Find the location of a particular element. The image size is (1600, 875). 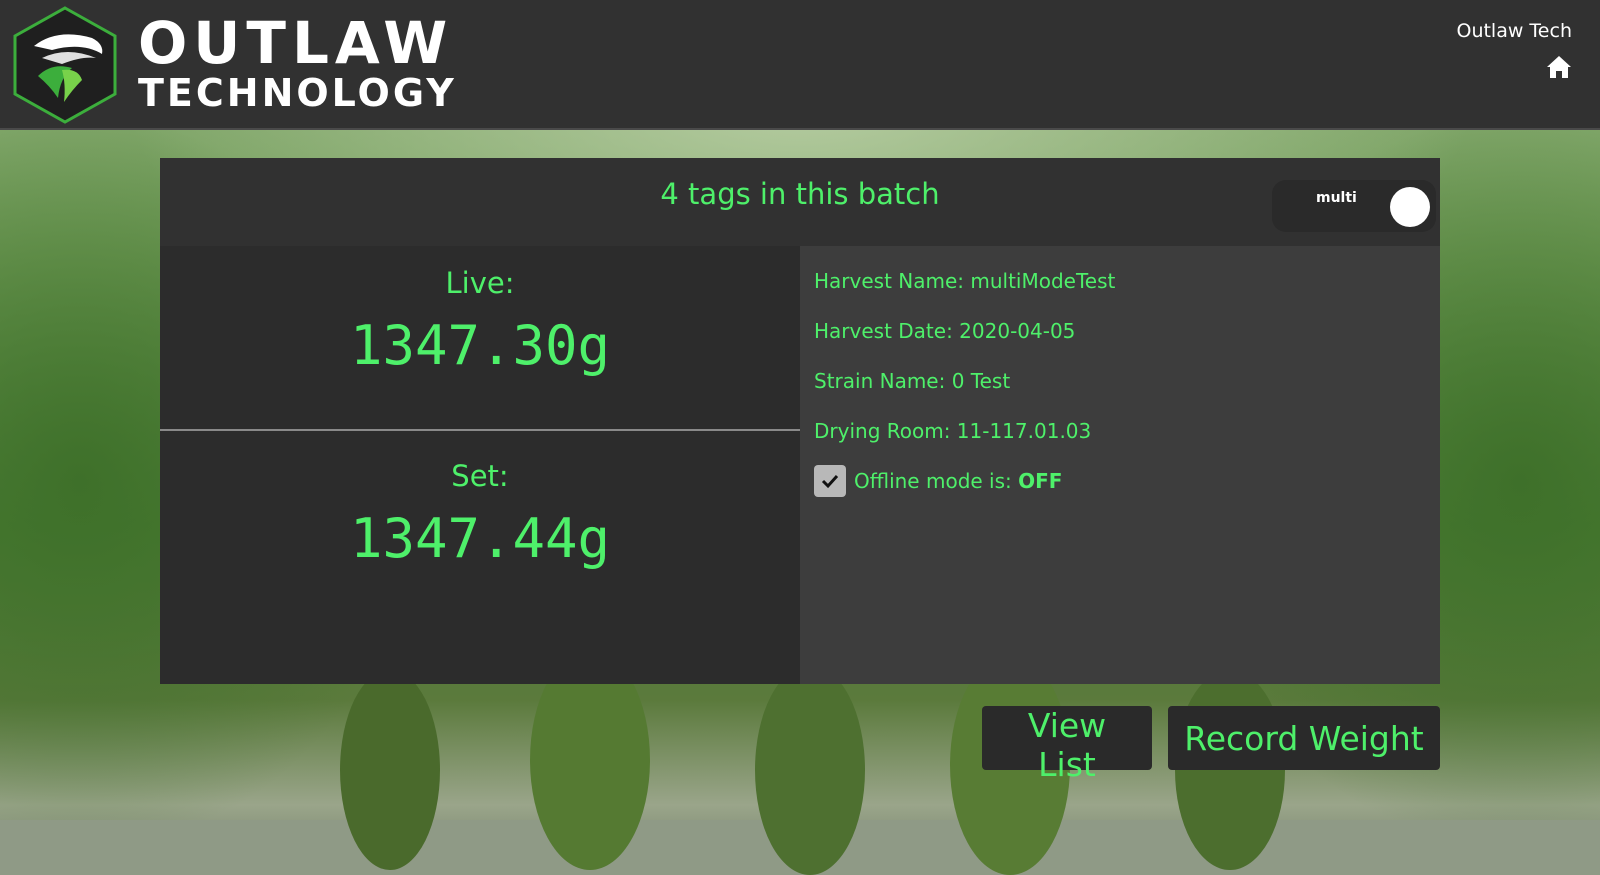

brand-line-2: TECHNOLOGY is located at coordinates (297, 93).